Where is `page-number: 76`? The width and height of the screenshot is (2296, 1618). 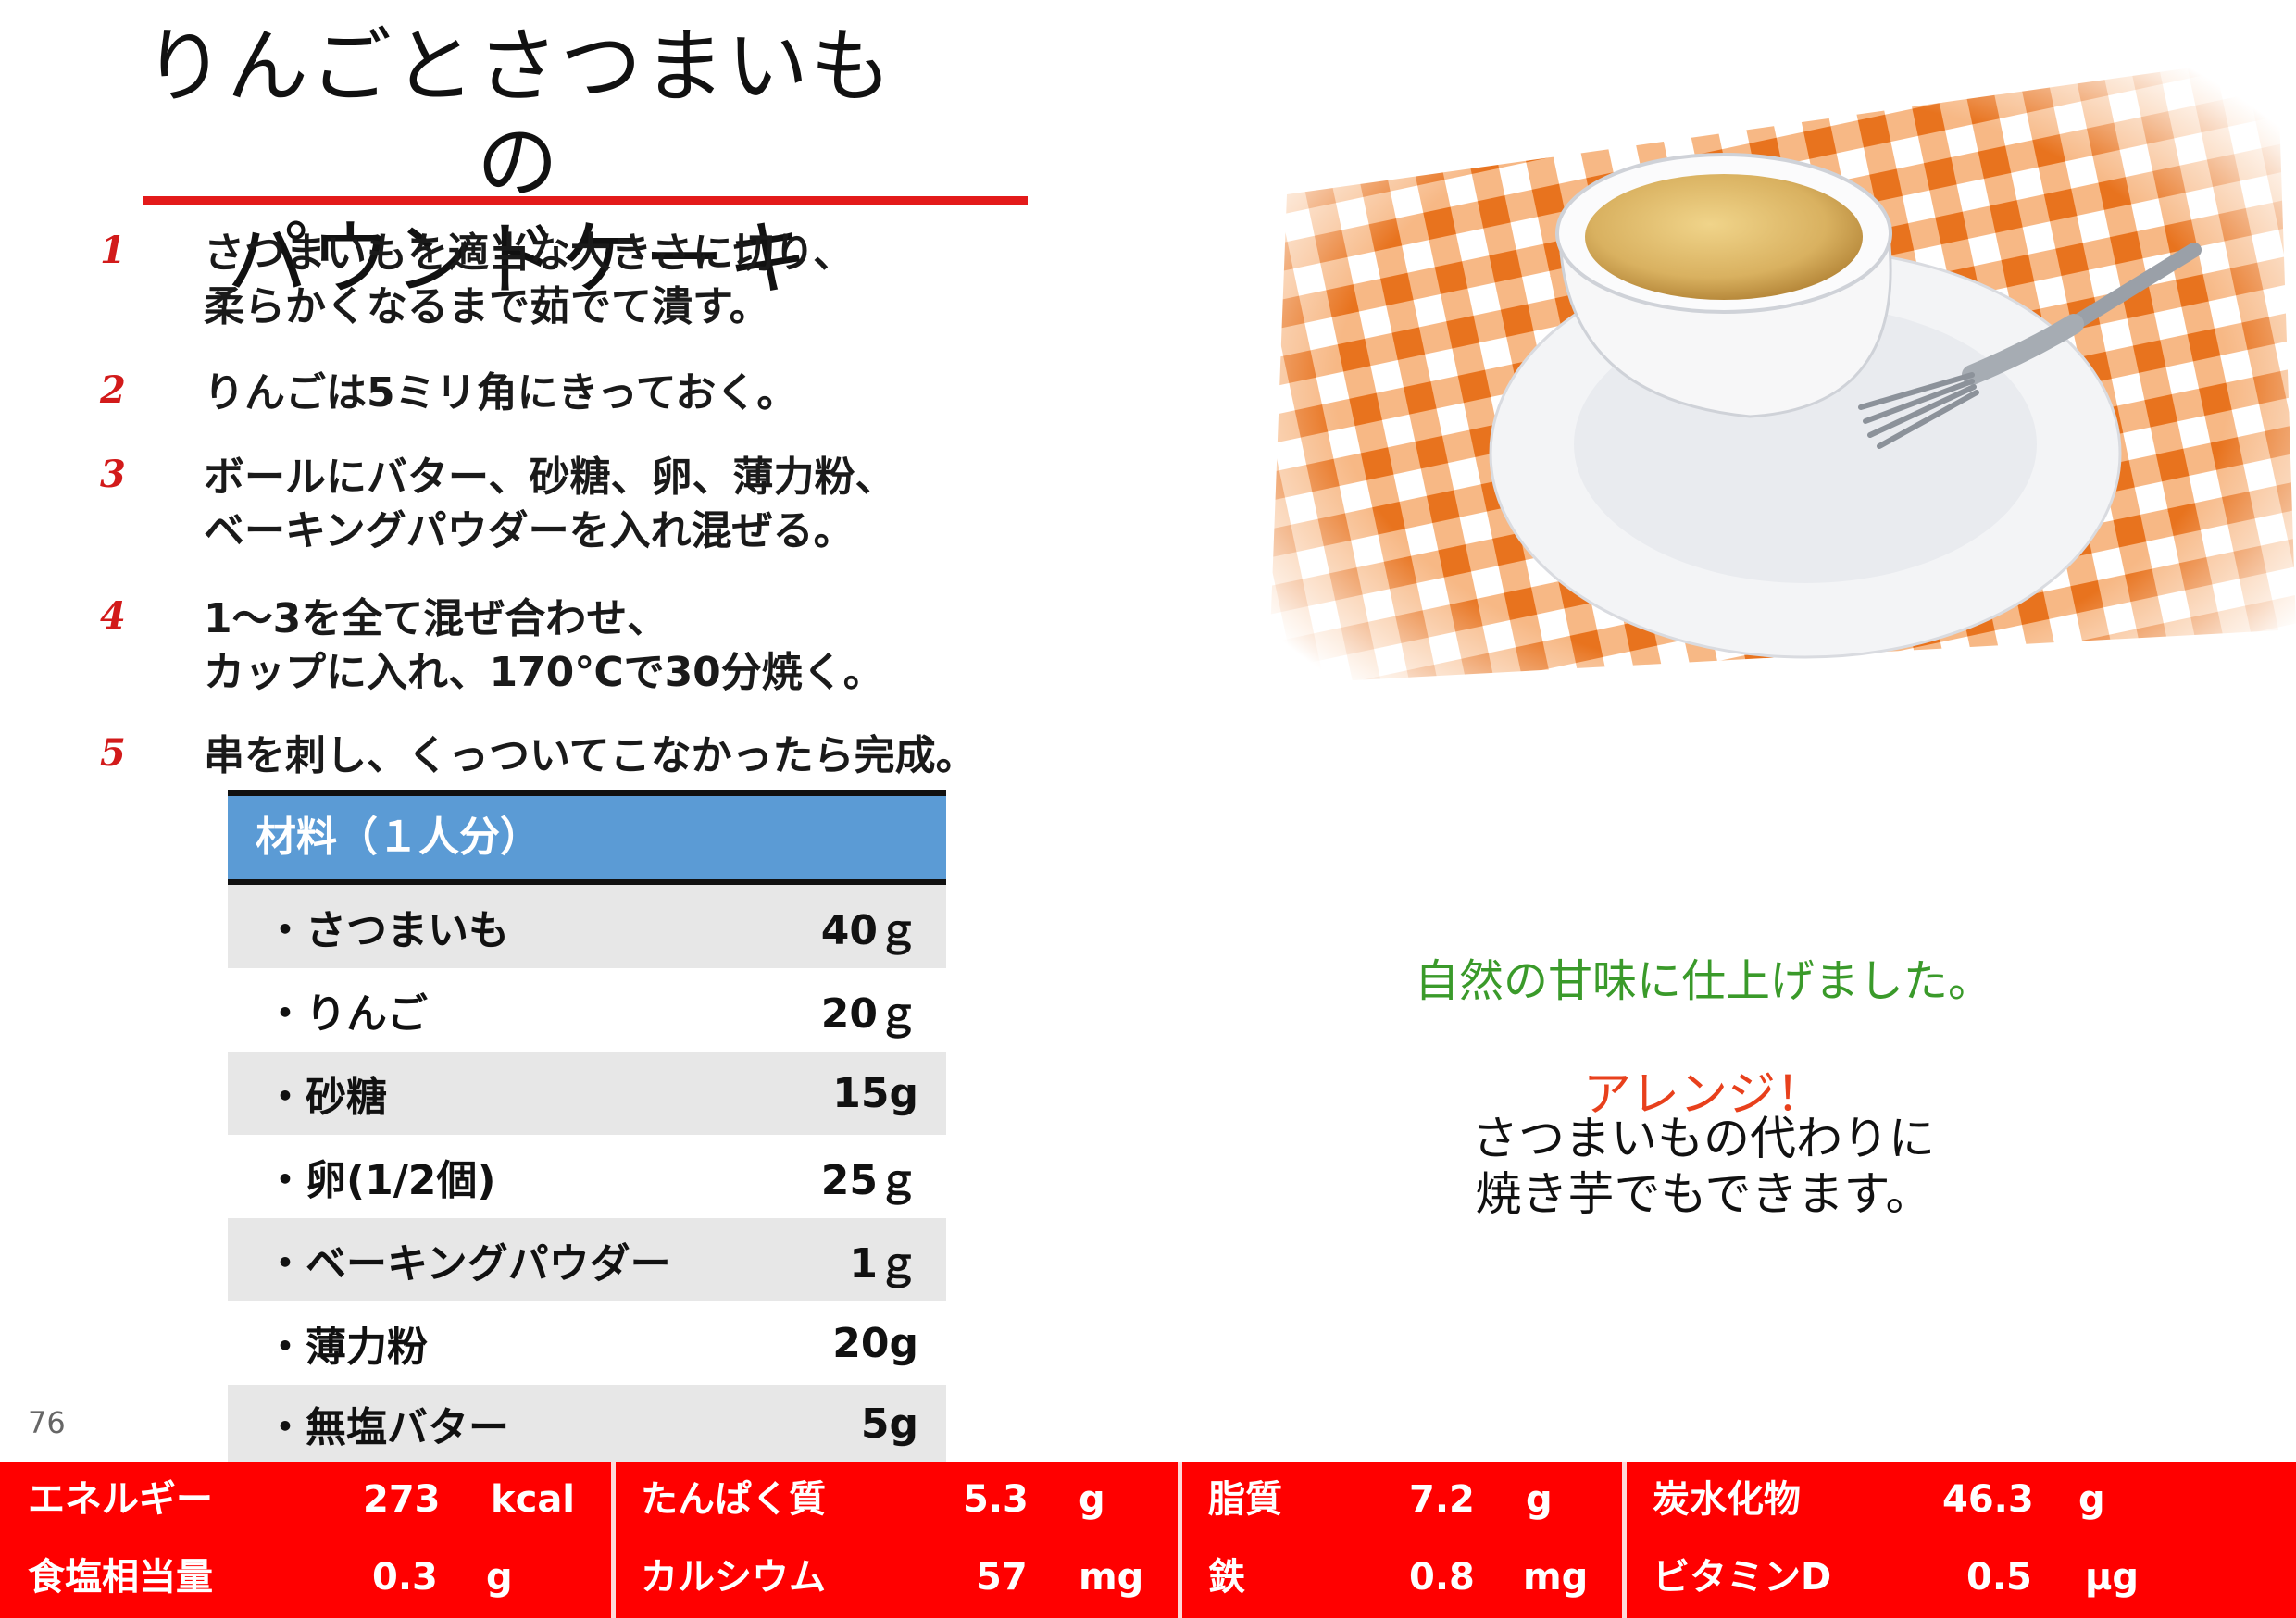 page-number: 76 is located at coordinates (47, 1422).